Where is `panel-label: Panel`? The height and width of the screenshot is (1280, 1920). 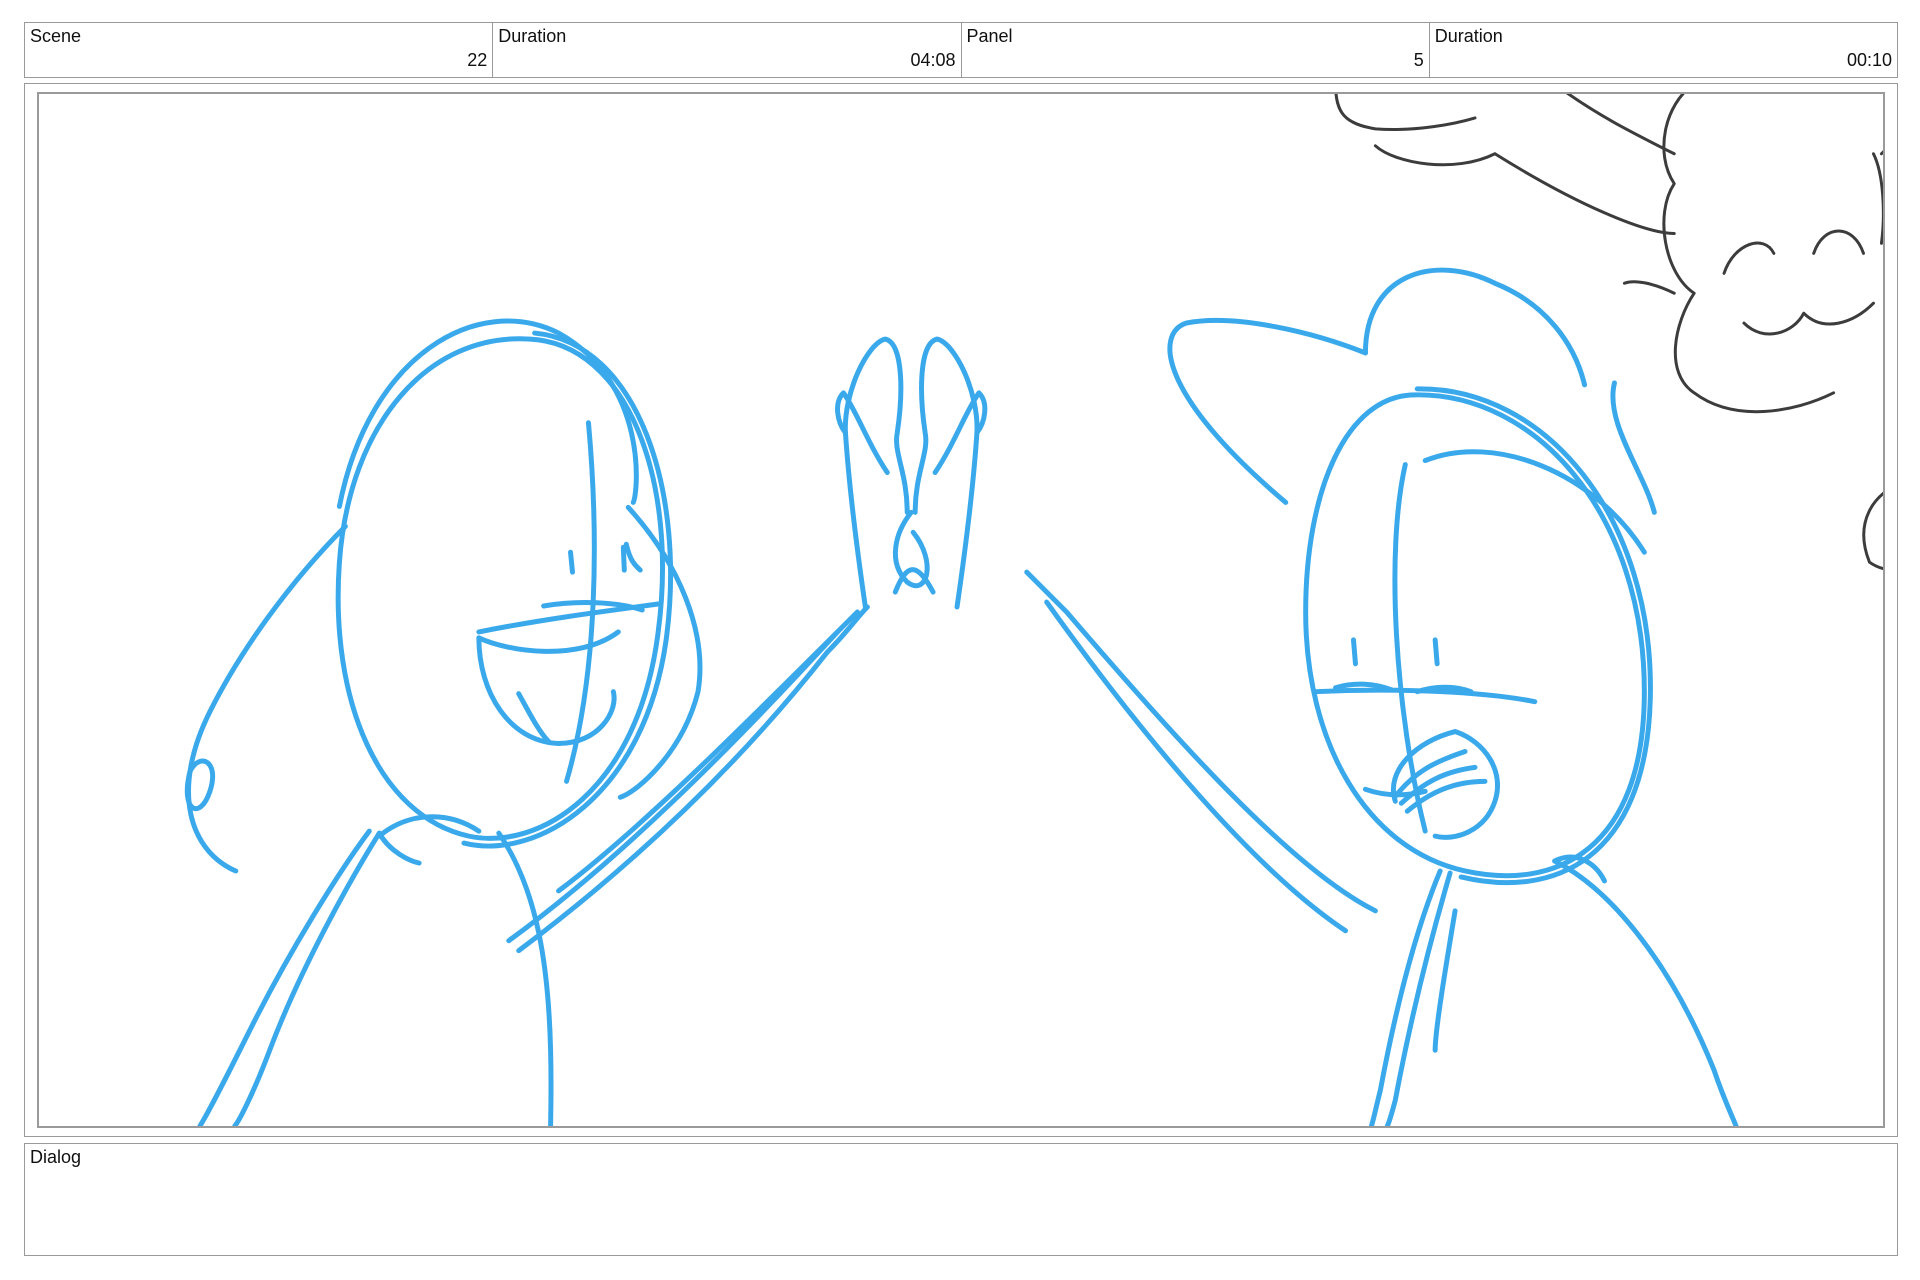 panel-label: Panel is located at coordinates (989, 36).